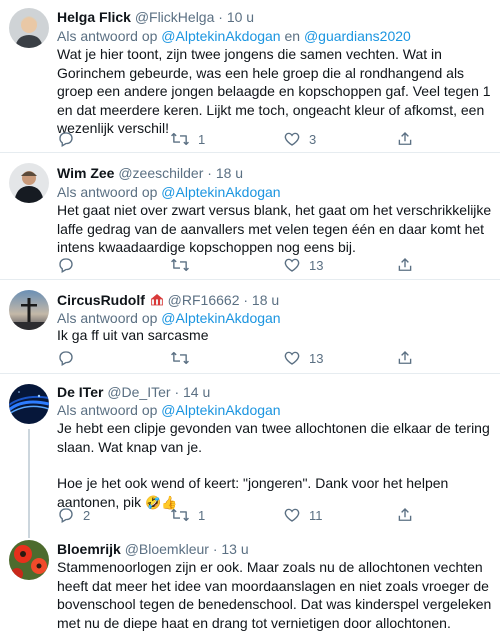 This screenshot has height=632, width=500. I want to click on timestamp: · 10 u, so click(236, 17).